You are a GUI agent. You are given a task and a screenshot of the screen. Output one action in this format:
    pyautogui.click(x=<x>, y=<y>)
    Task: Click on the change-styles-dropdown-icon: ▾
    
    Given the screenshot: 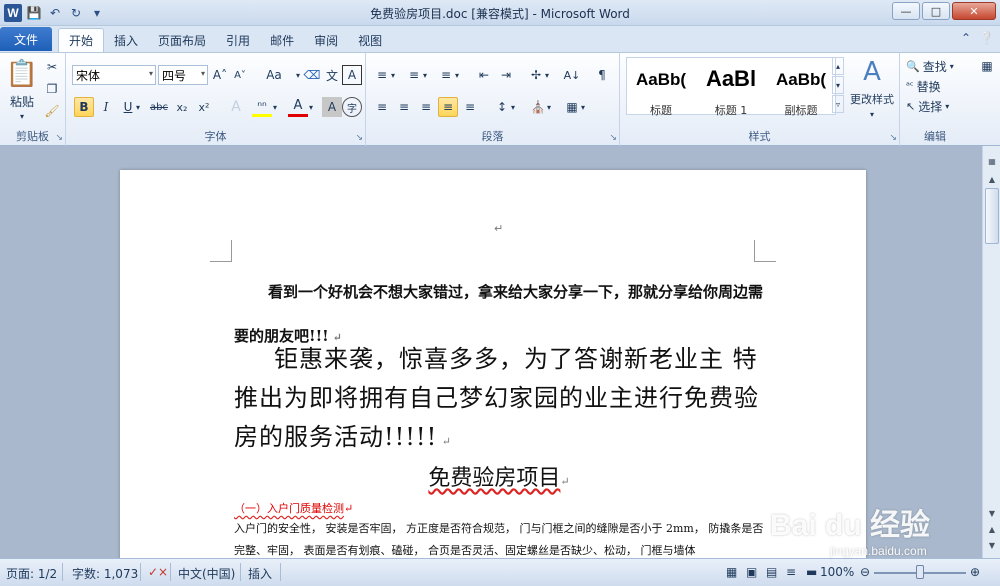 What is the action you would take?
    pyautogui.click(x=872, y=114)
    